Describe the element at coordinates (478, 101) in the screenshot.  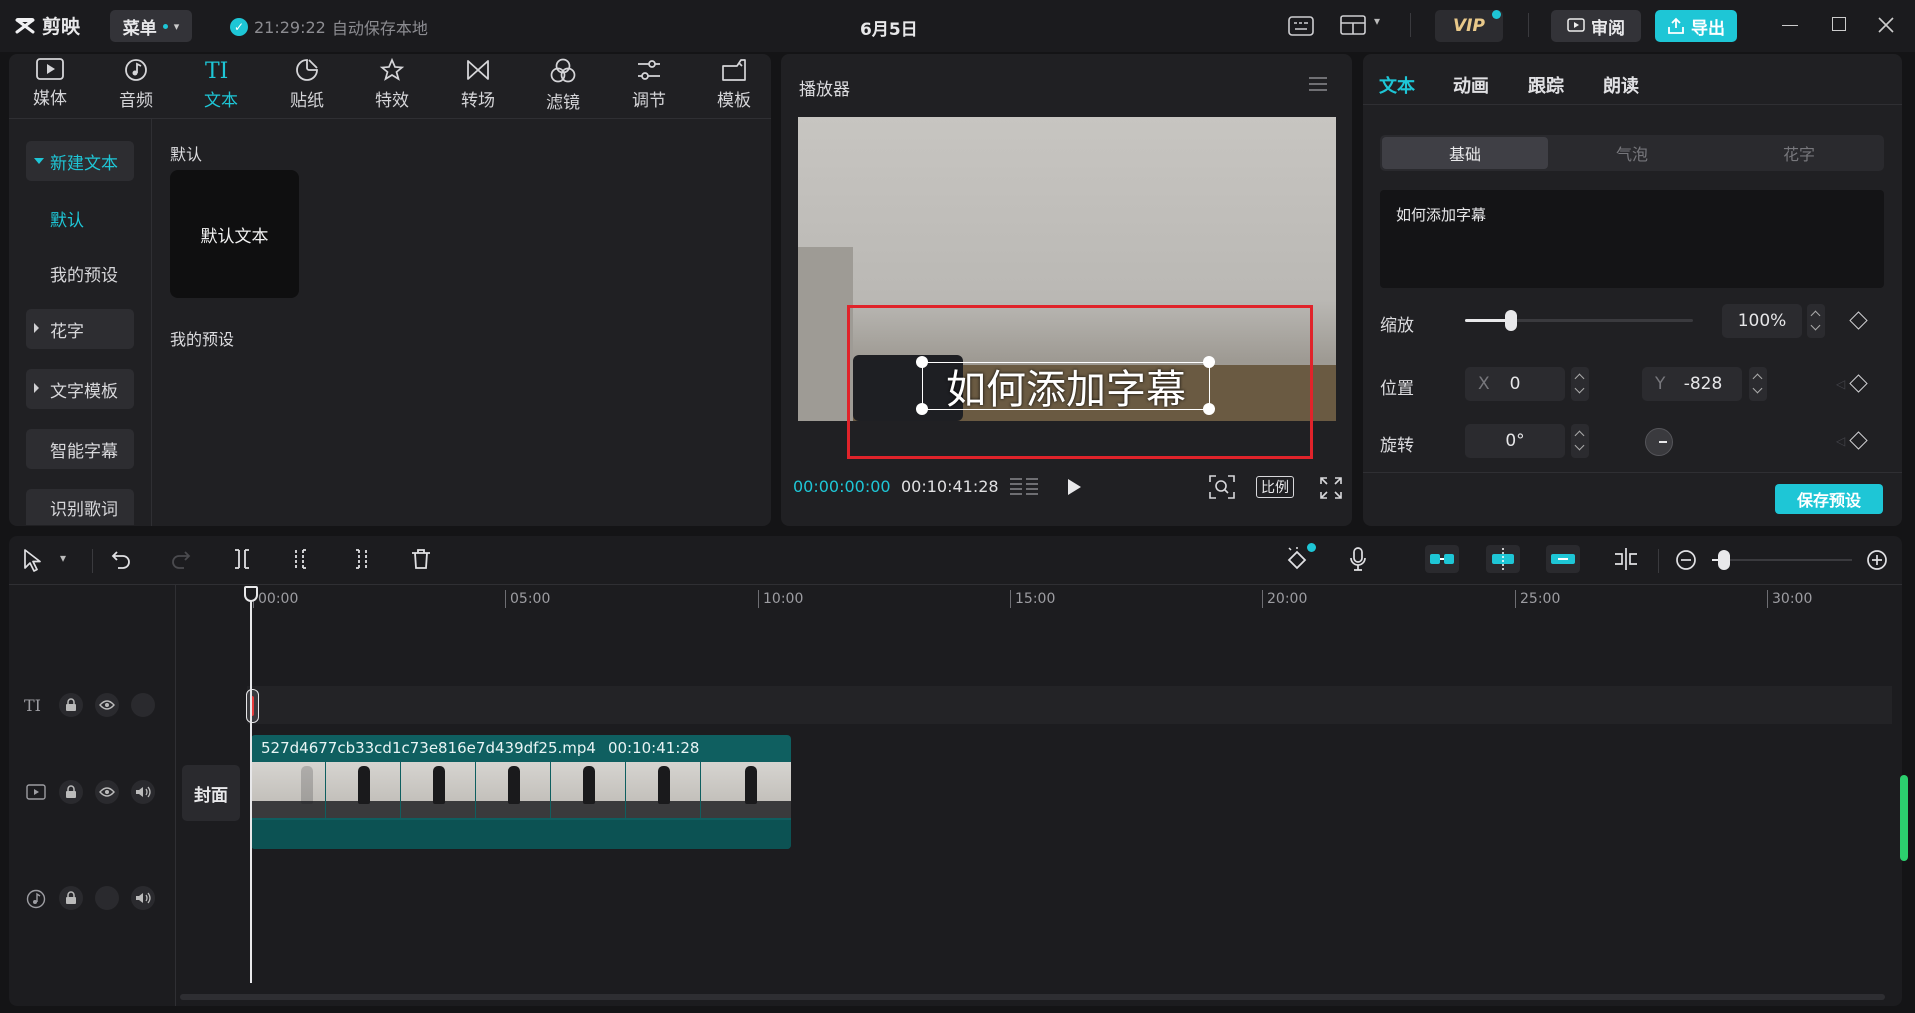
I see `tab-transition-label: 转场` at that location.